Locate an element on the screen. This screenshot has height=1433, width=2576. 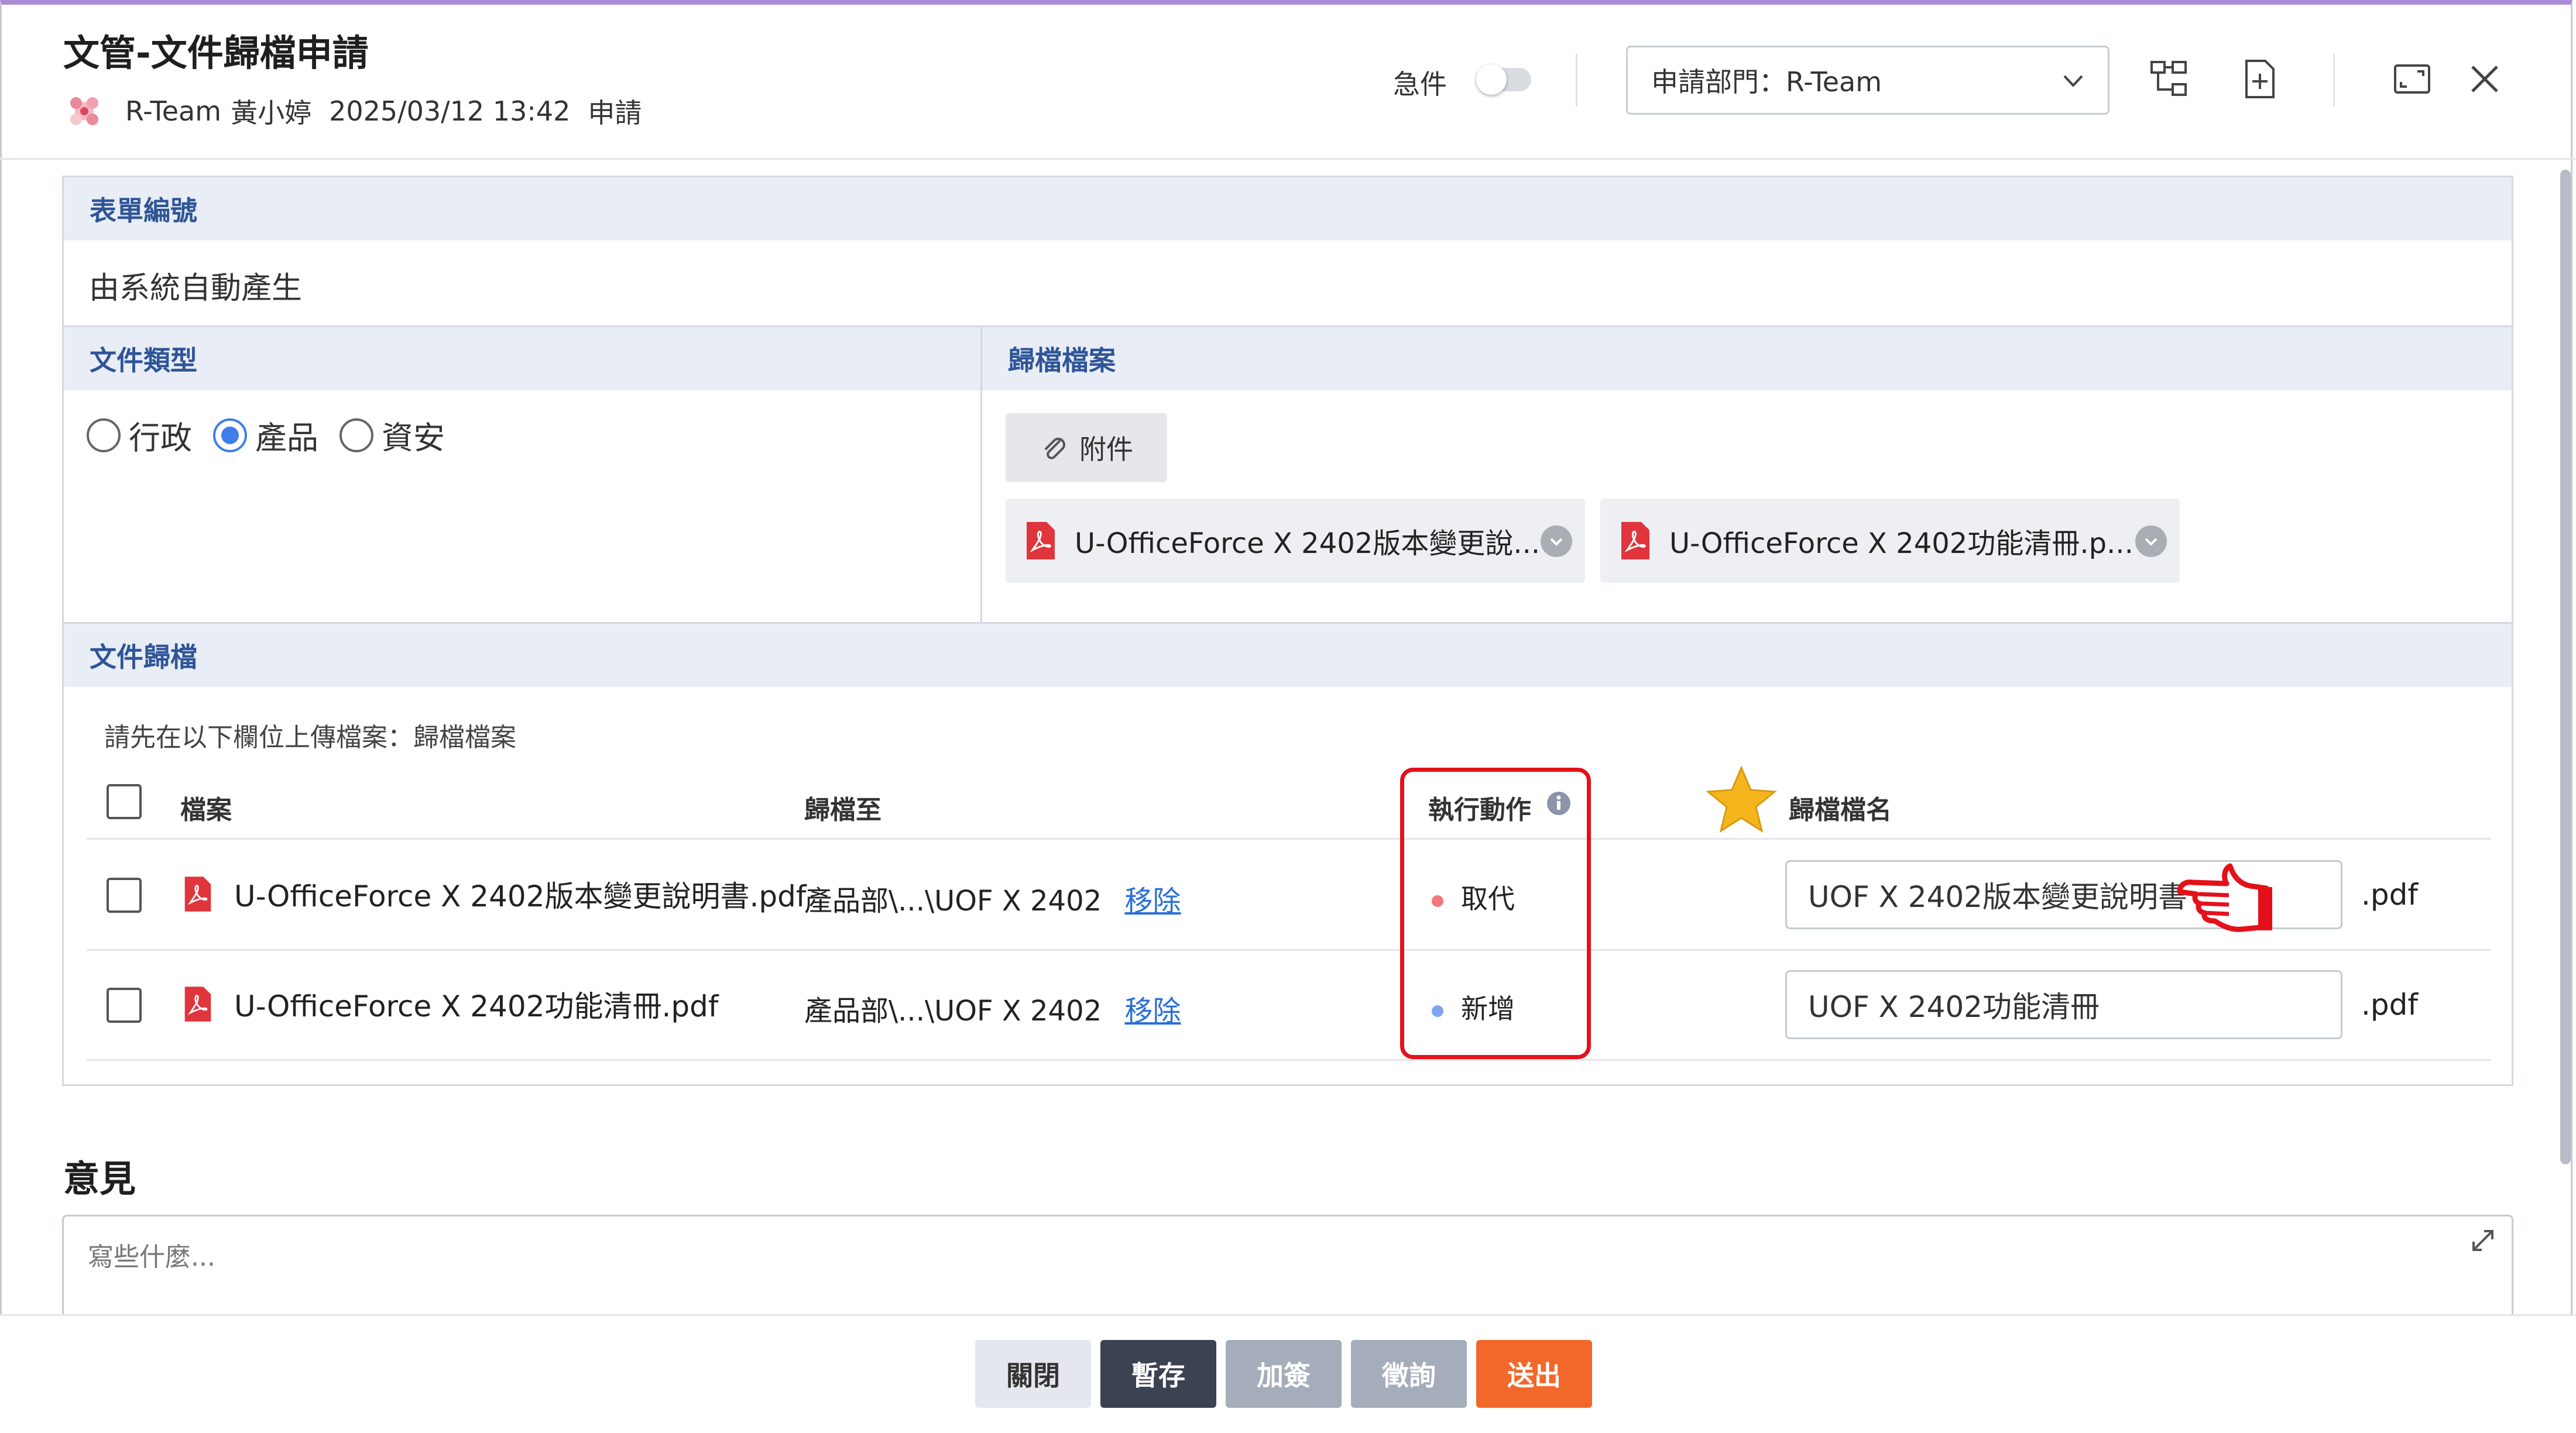
file-name: U-OfficeForce X 2402版本變更說明書.pdf is located at coordinates (520, 896).